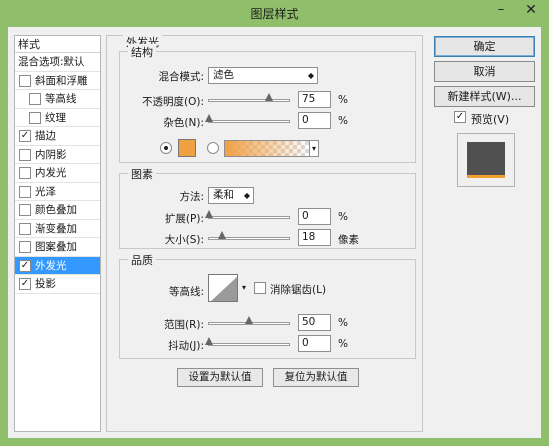 This screenshot has height=446, width=549. What do you see at coordinates (61, 99) in the screenshot?
I see `style-list-item-label: 等高线` at bounding box center [61, 99].